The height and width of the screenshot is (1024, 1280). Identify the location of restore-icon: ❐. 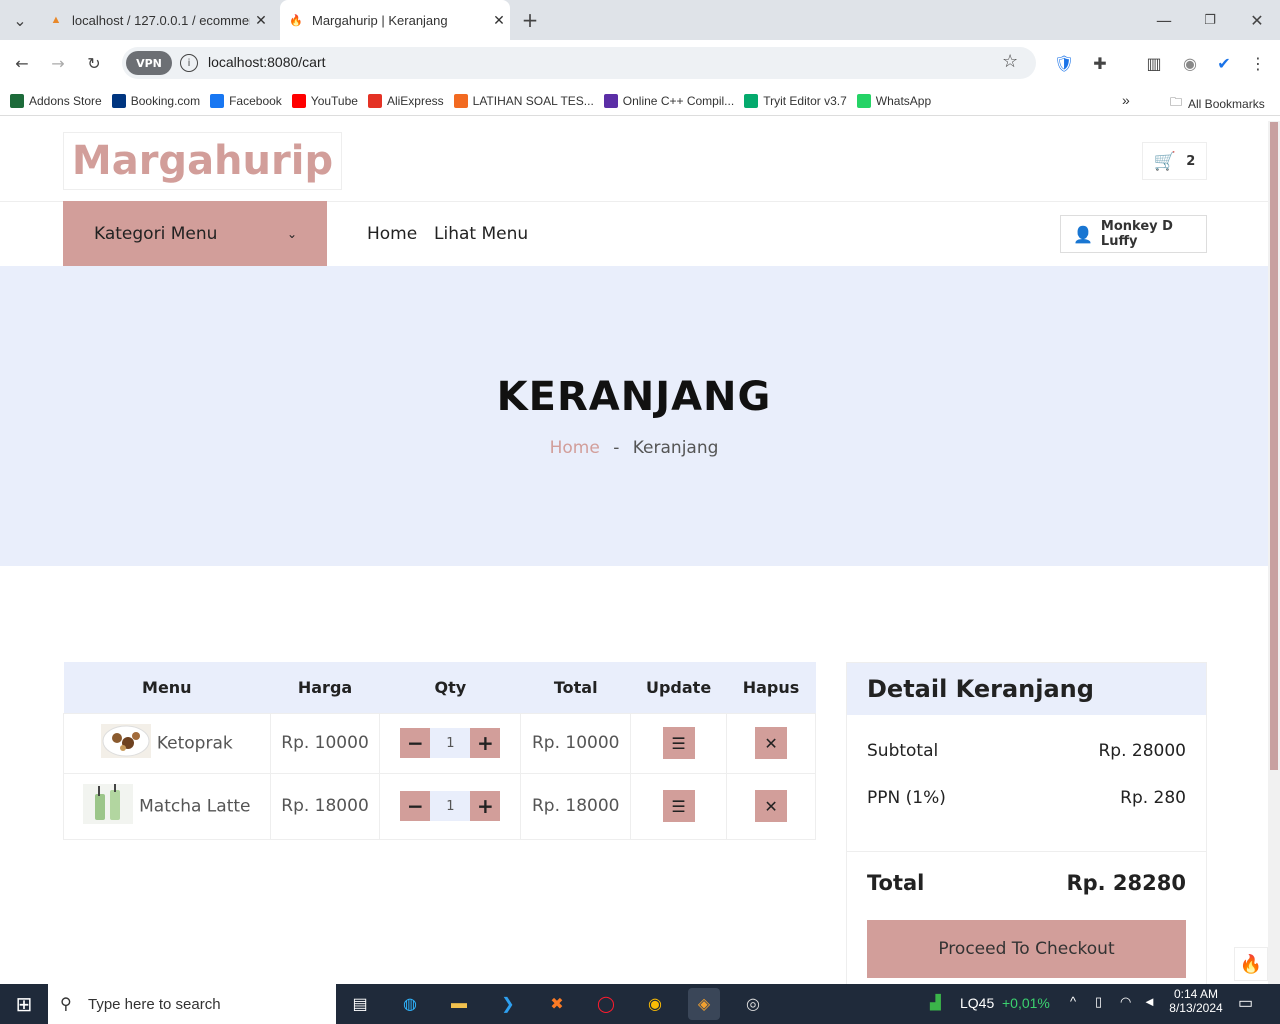
(1210, 20).